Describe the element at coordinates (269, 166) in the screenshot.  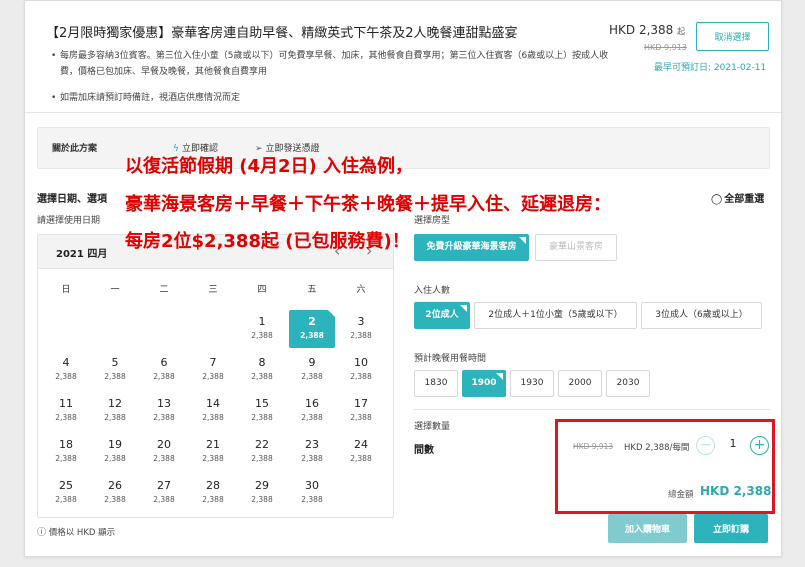
I see `promo-overlay-line-1: 以復活節假期 (4月2日) 入住為例，` at that location.